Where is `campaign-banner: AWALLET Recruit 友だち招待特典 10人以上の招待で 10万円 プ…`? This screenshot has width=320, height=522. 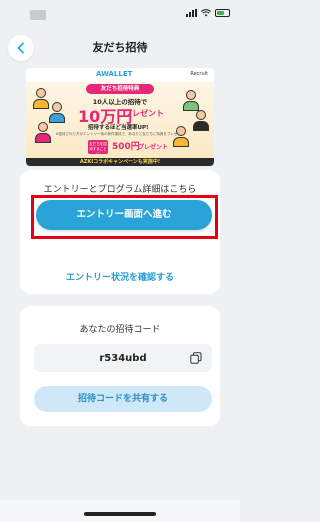 campaign-banner: AWALLET Recruit 友だち招待特典 10人以上の招待で 10万円 プ… is located at coordinates (120, 117).